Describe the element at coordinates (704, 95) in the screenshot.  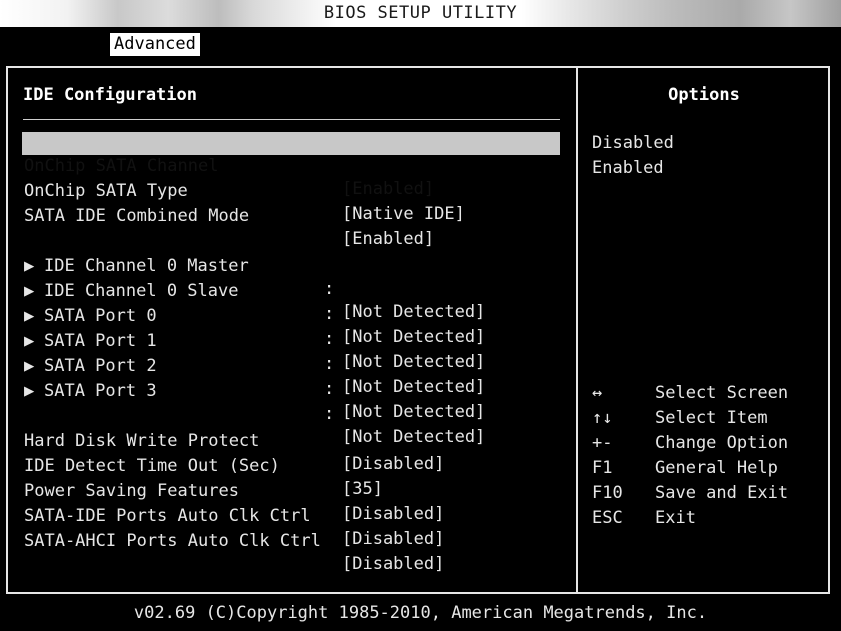
I see `options-title: Options` at that location.